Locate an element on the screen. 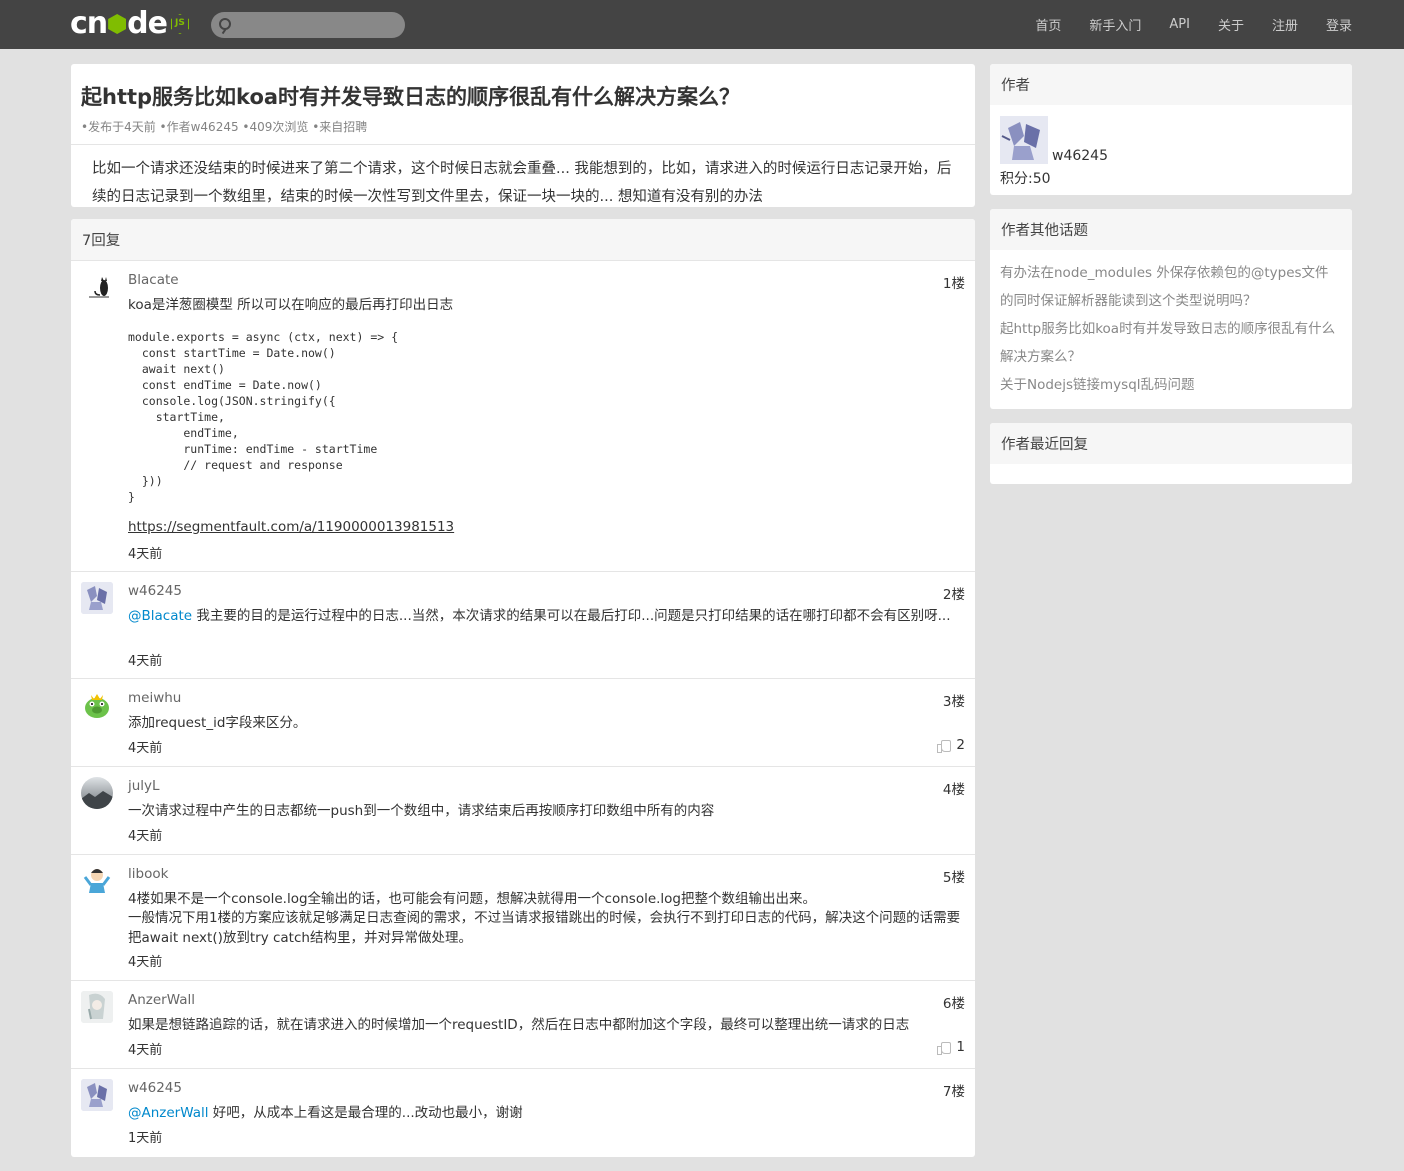  topic-title: 起http服务比如koa时有并发导致日志的顺序很乱有什么解决方案么？ is located at coordinates (411, 97).